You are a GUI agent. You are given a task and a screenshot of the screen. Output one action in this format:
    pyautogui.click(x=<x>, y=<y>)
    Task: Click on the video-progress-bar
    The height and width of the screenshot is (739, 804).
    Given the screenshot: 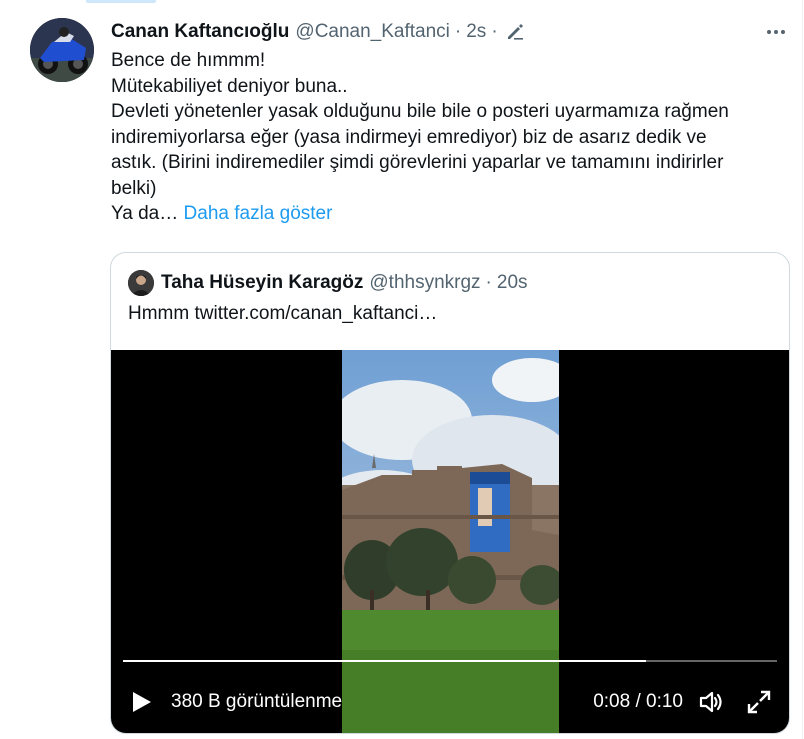 What is the action you would take?
    pyautogui.click(x=450, y=661)
    